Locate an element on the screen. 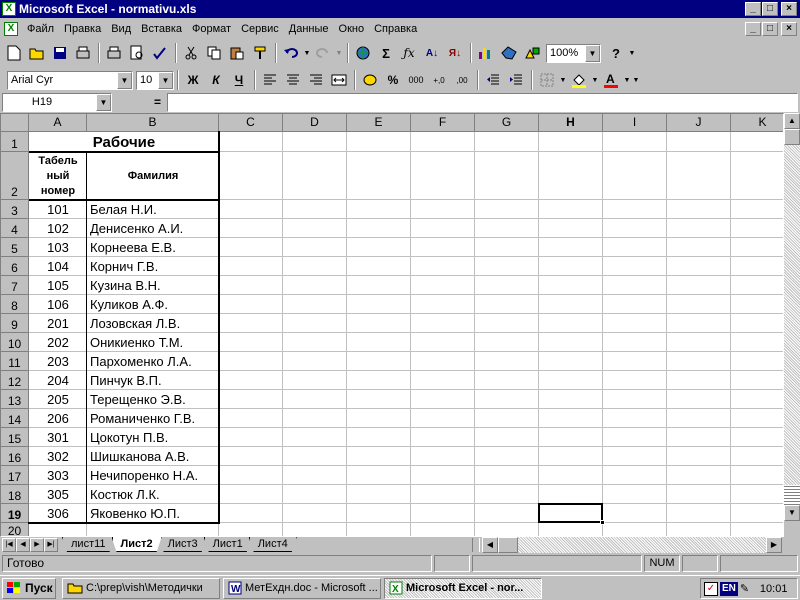 This screenshot has width=800, height=600. scroll-left-arrow-icon: ◀ is located at coordinates (490, 545).